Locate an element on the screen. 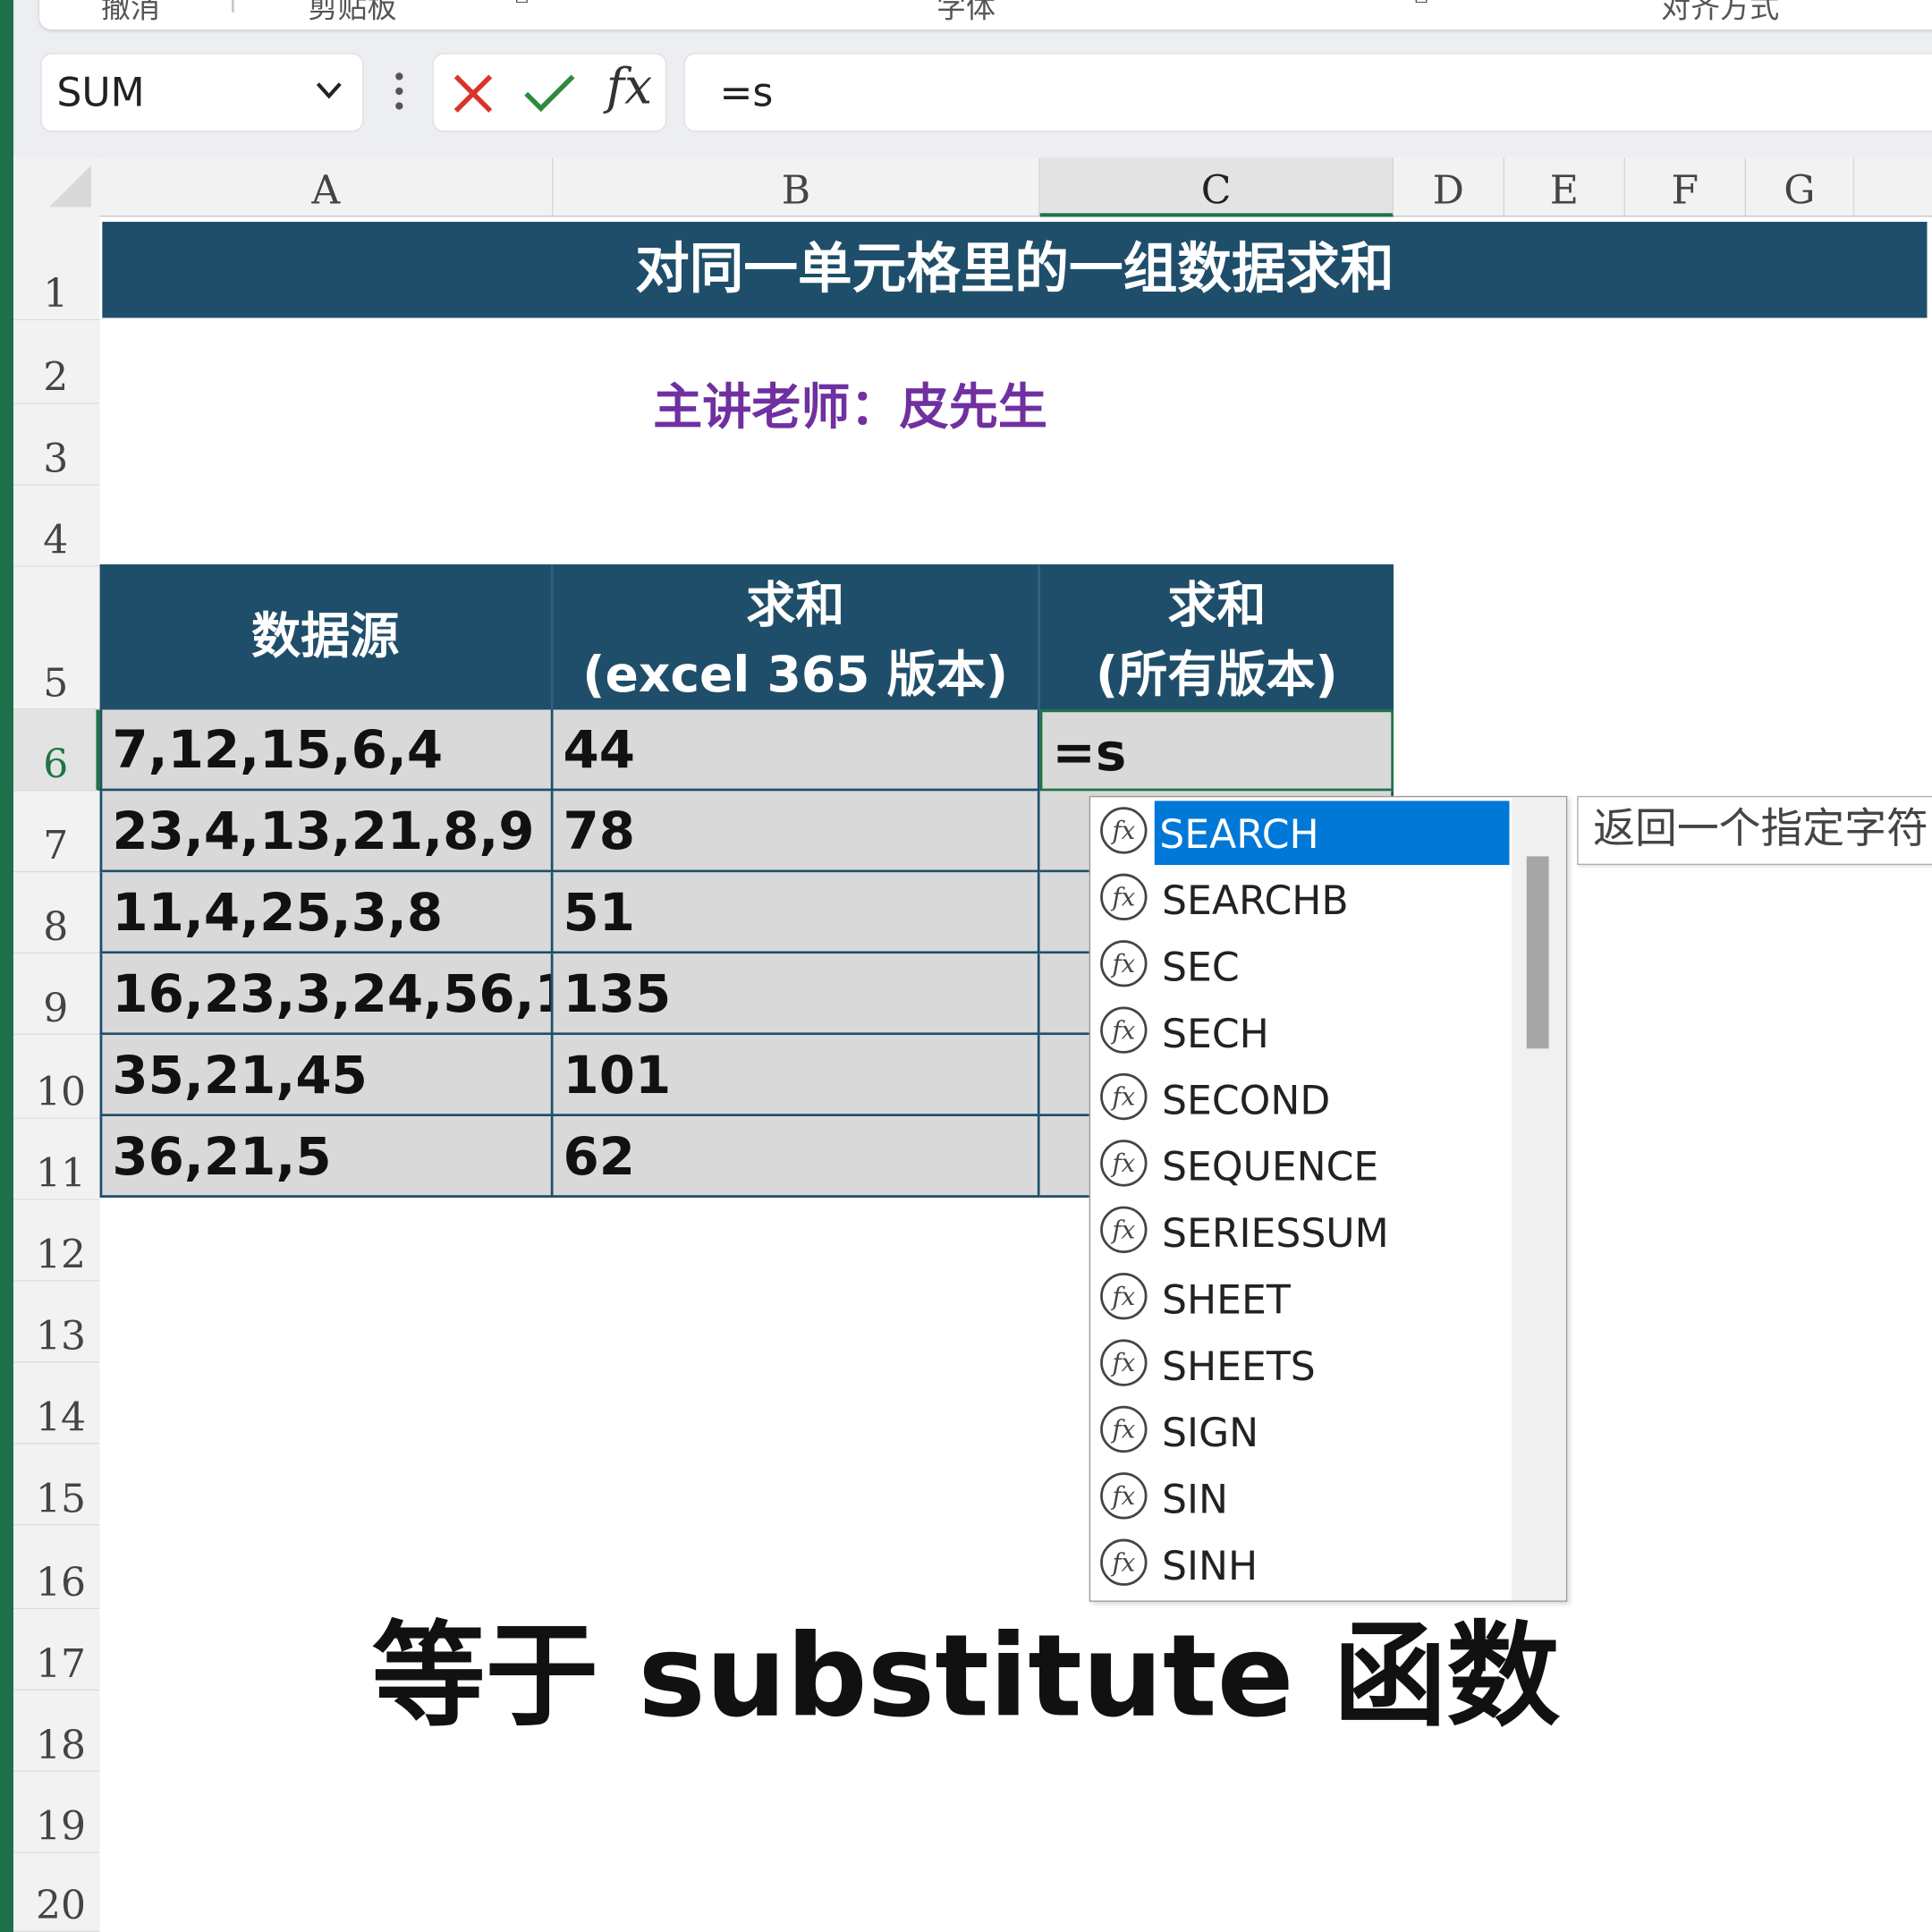  cell-a6: 7,12,15,6,4 is located at coordinates (326, 750).